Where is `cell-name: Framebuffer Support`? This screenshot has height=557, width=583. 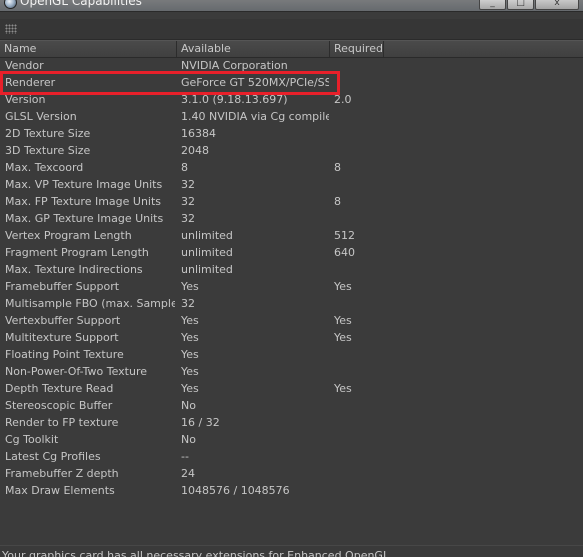
cell-name: Framebuffer Support is located at coordinates (62, 286).